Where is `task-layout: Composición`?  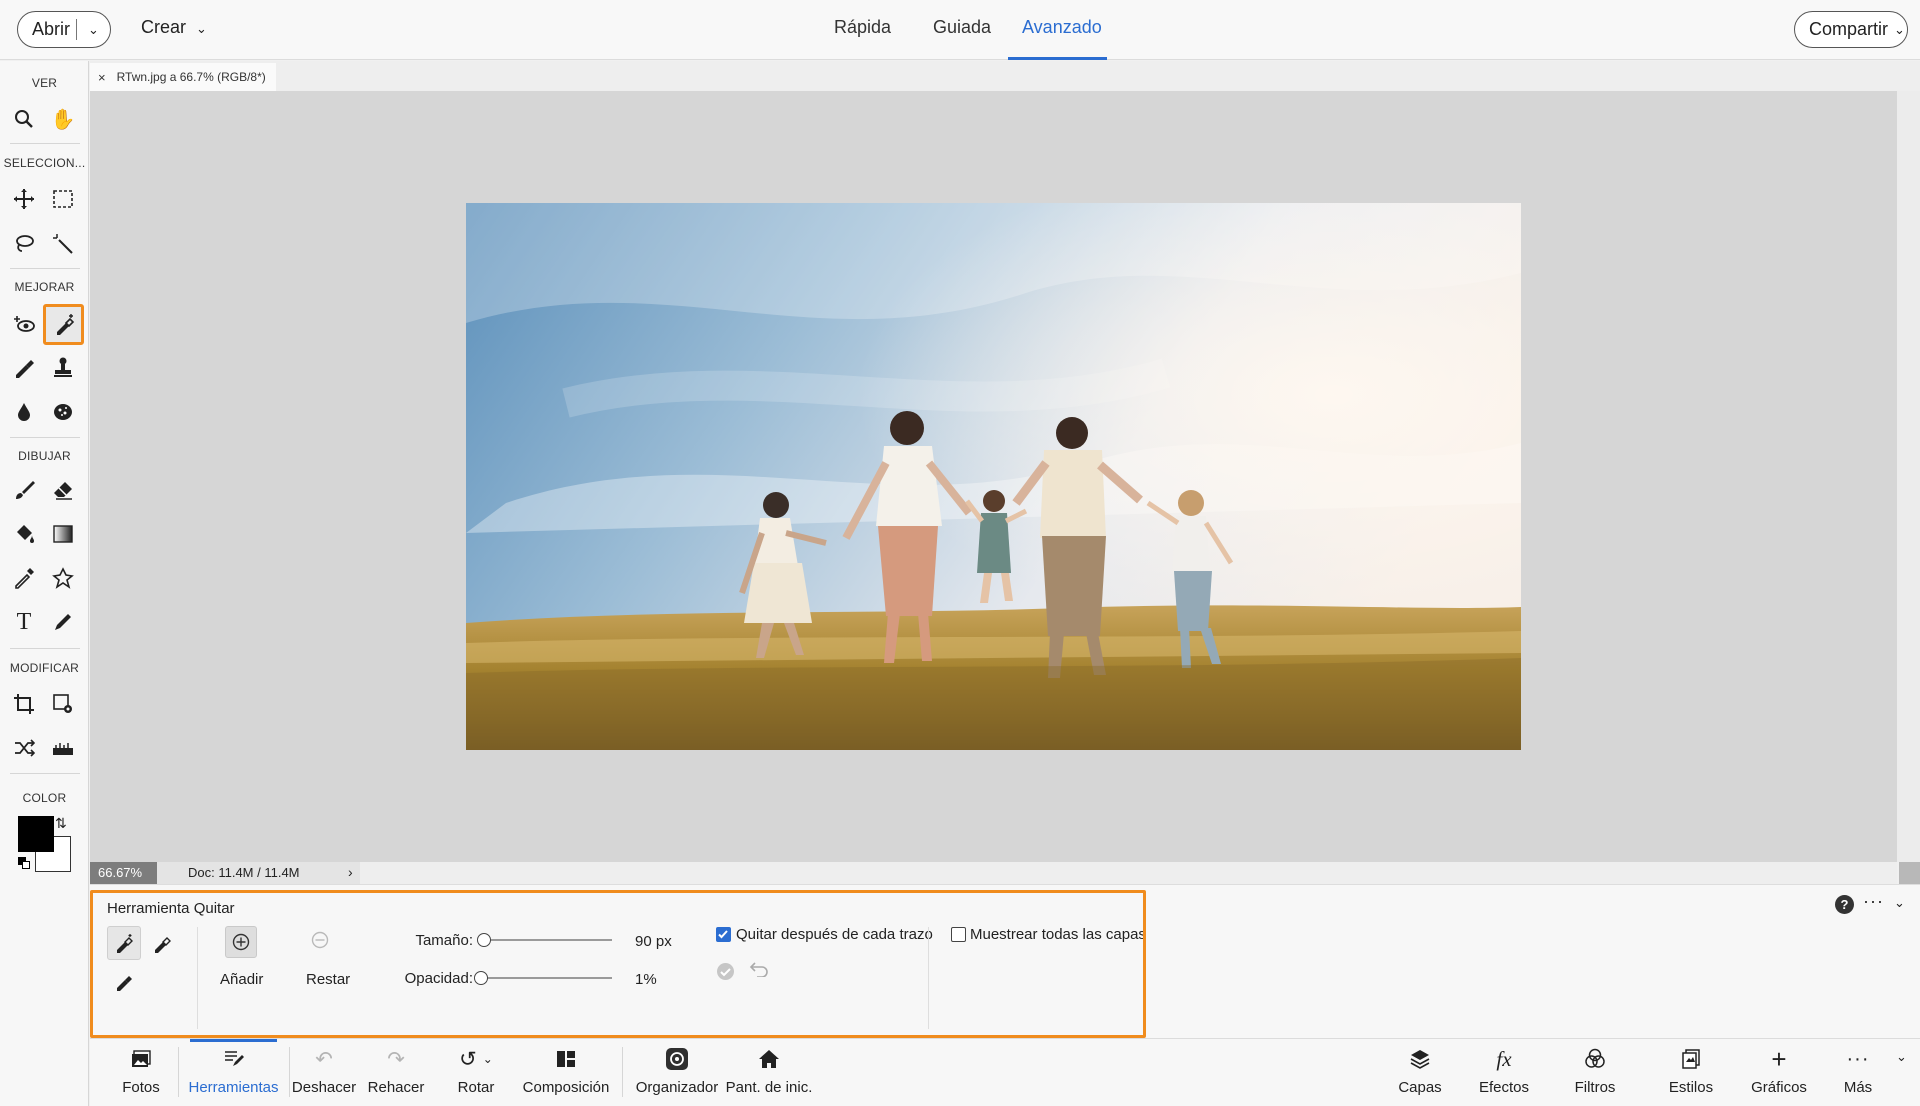
task-layout: Composición is located at coordinates (566, 1072).